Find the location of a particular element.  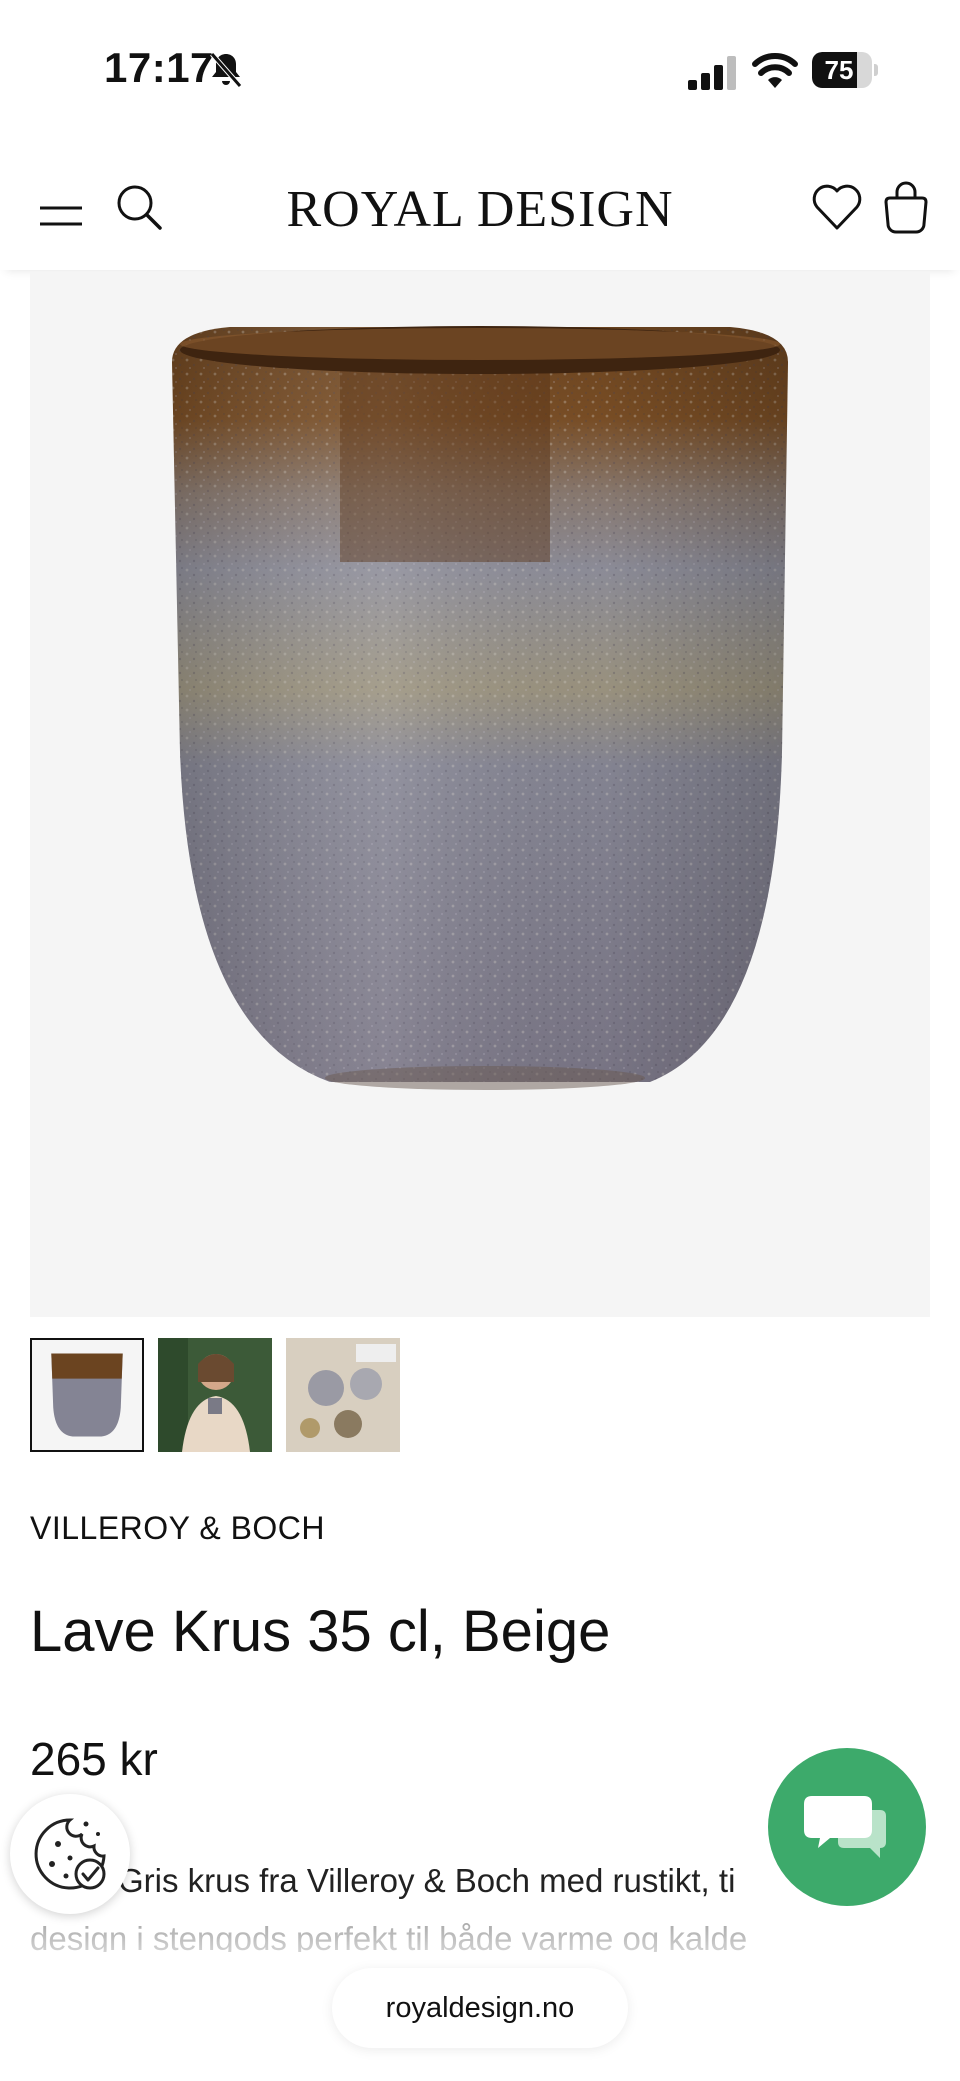

chat-button is located at coordinates (847, 1827).